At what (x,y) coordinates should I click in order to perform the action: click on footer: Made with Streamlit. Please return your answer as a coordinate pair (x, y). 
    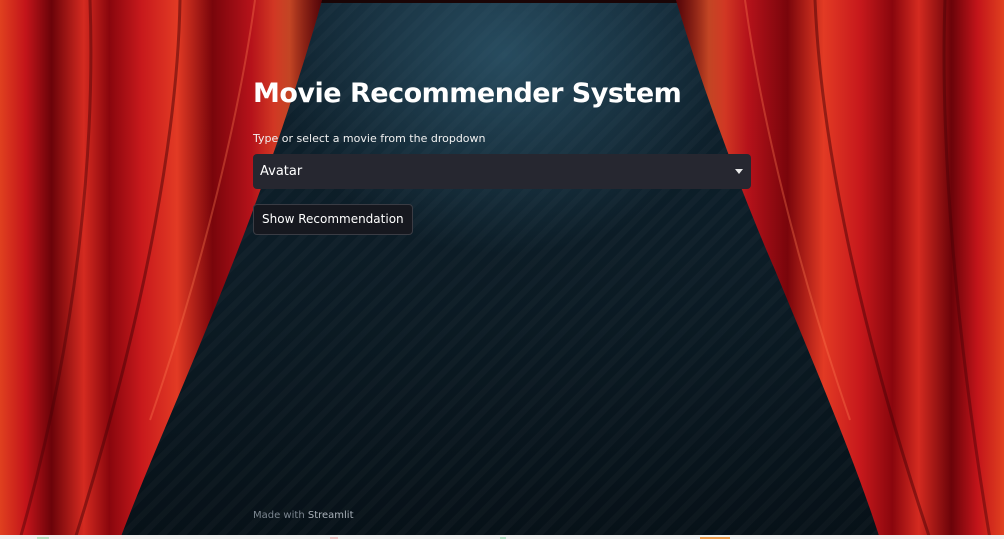
    Looking at the image, I should click on (303, 515).